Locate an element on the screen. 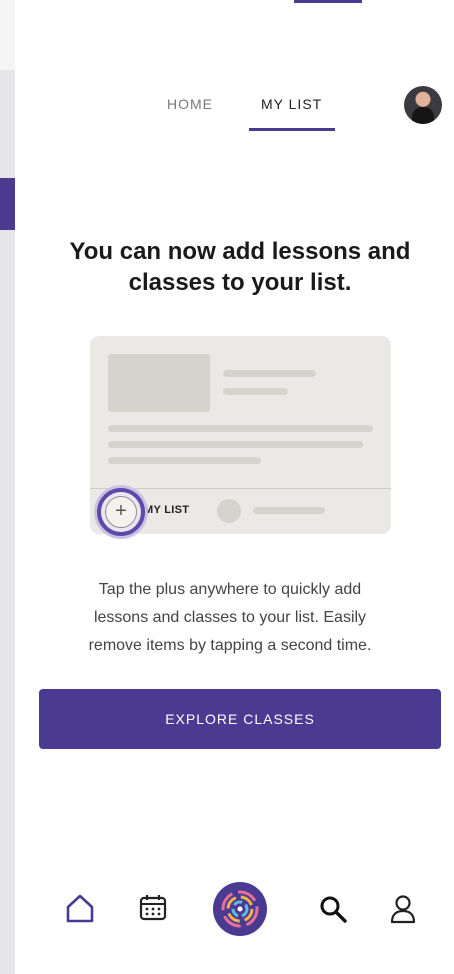  left-background-strip is located at coordinates (7, 487).